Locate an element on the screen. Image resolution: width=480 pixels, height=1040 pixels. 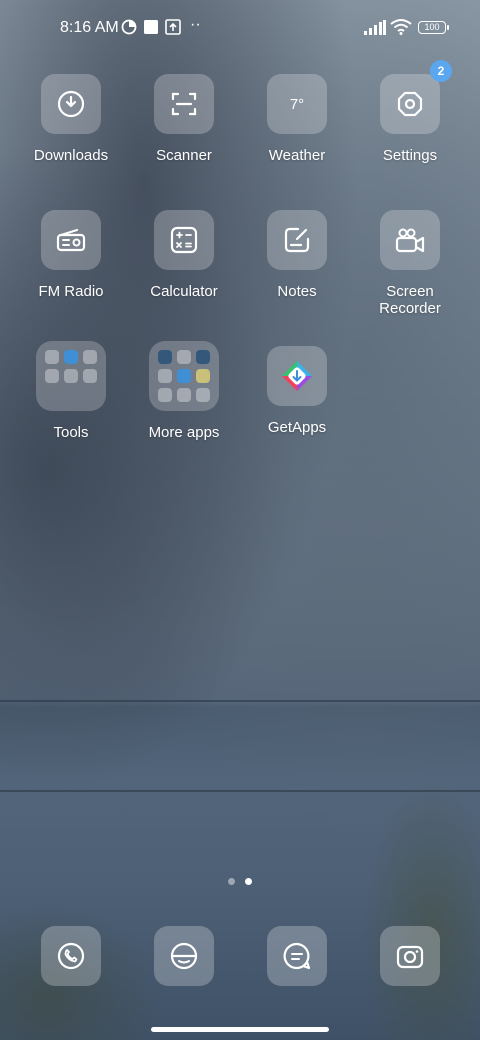
app-downloads: Downloads is located at coordinates (71, 119).